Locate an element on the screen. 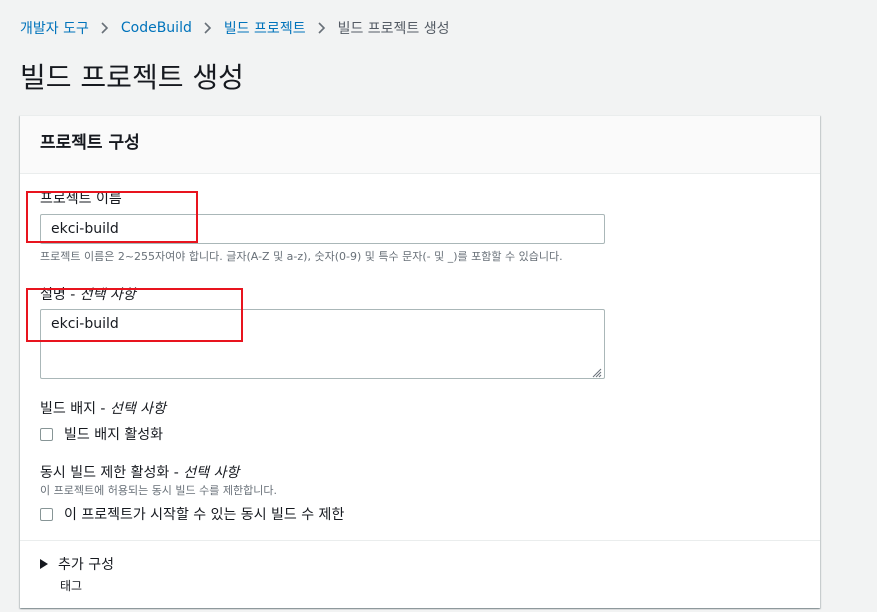 This screenshot has width=877, height=612. build-badge-checkbox-label: 빌드 배지 활성화 is located at coordinates (114, 435).